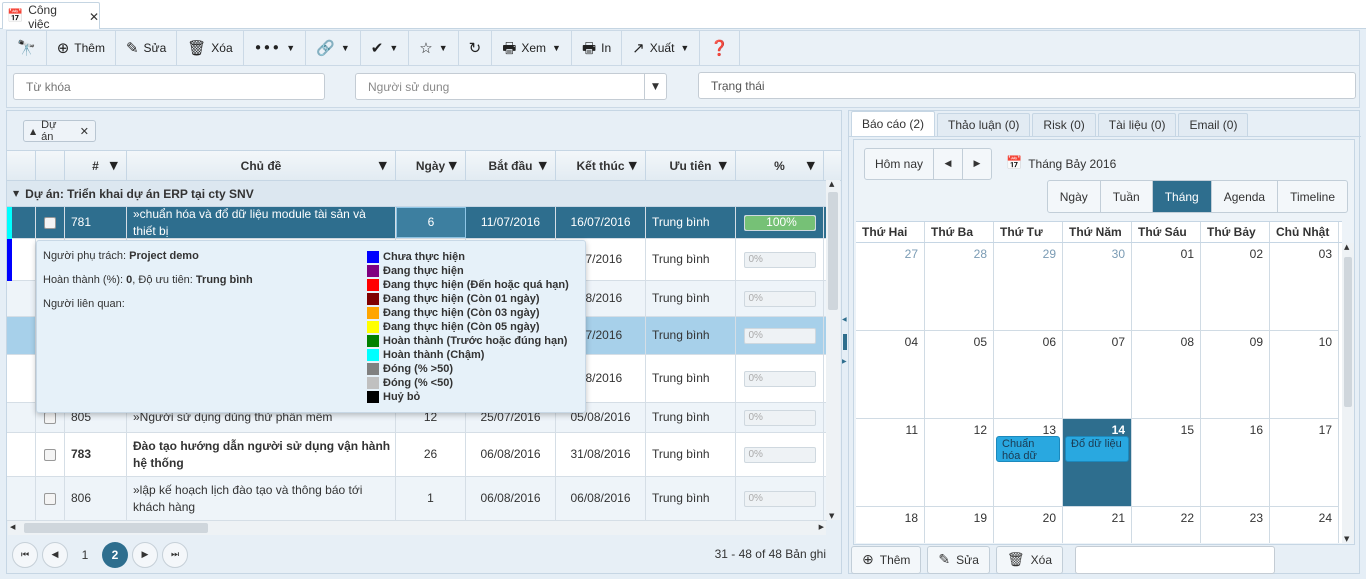  What do you see at coordinates (27, 48) in the screenshot?
I see `find-button: 🔭` at bounding box center [27, 48].